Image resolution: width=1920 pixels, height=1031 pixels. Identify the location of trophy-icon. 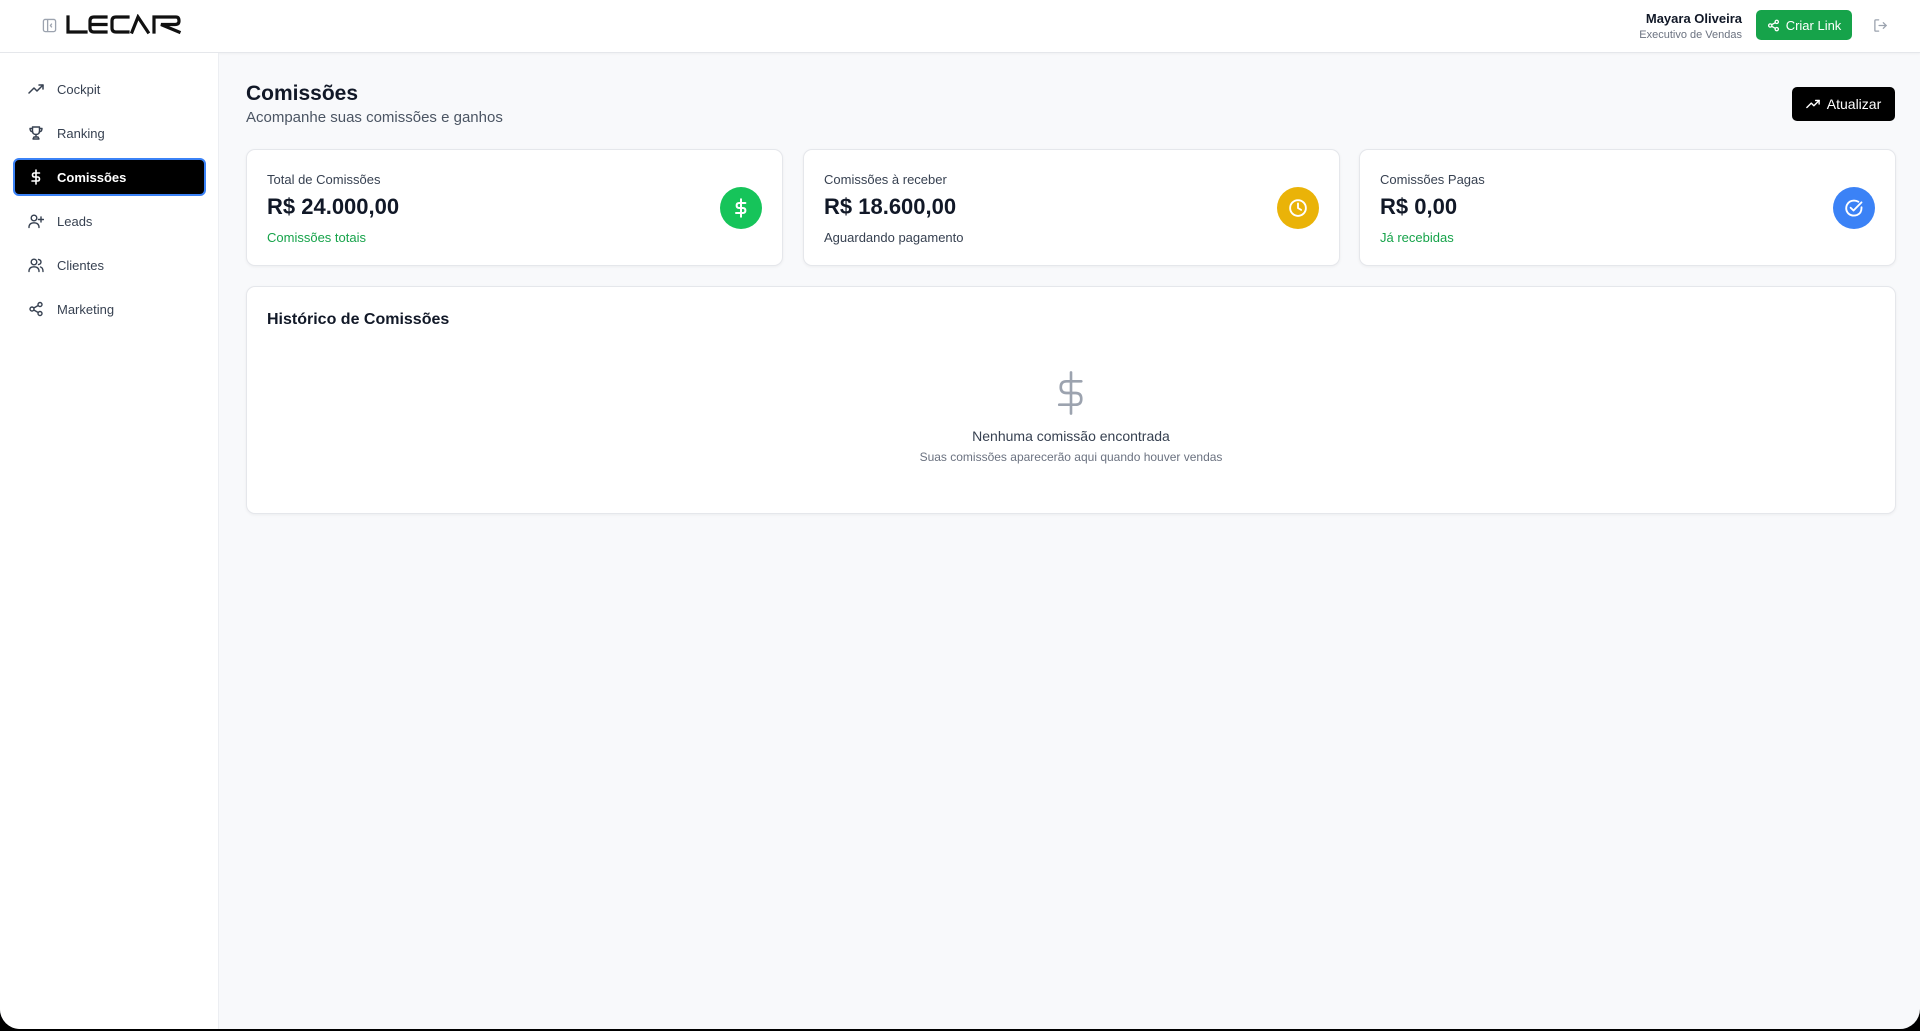
(36, 133).